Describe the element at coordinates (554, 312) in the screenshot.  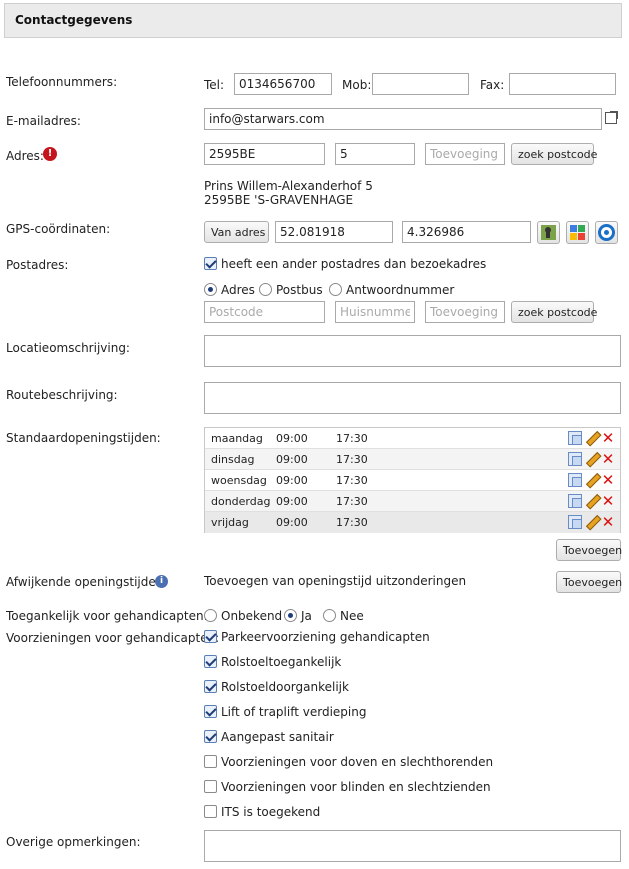
I see `postal-lookup-button: zoek postcode` at that location.